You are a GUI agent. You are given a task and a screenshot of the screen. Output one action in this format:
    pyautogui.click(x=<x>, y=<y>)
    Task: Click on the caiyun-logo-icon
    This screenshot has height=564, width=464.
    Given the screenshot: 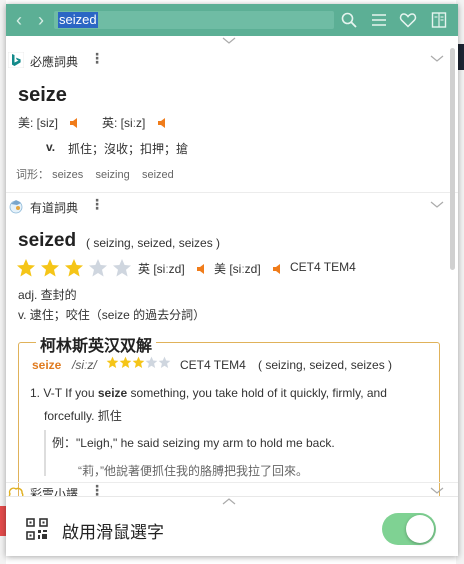 What is the action you would take?
    pyautogui.click(x=16, y=491)
    